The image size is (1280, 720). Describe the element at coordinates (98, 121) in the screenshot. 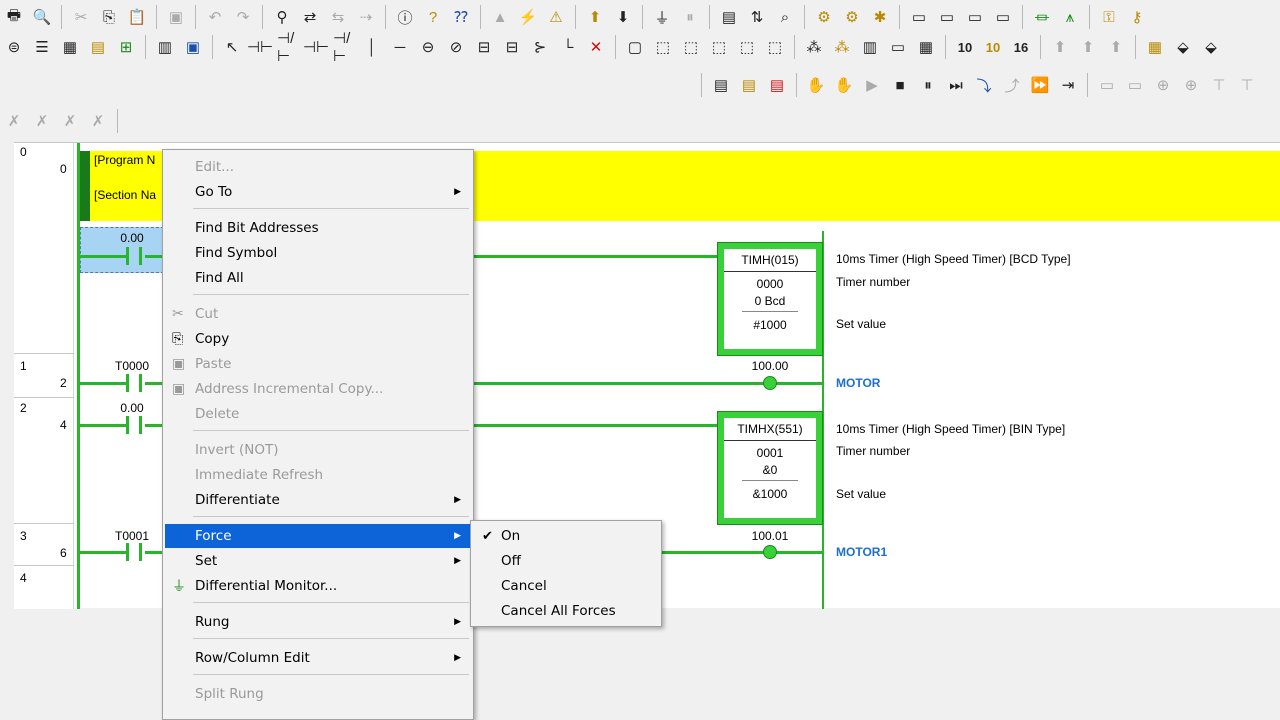

I see `fb-icon-4: ✗` at that location.